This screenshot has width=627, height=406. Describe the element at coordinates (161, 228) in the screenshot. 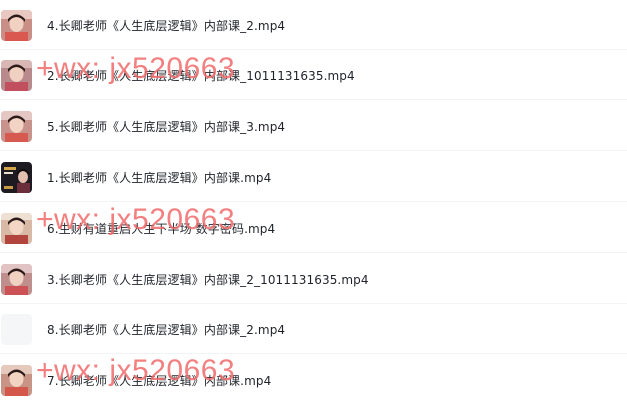

I see `file-name: 6.生财有道重启人生下半场 数字密码.mp4` at that location.